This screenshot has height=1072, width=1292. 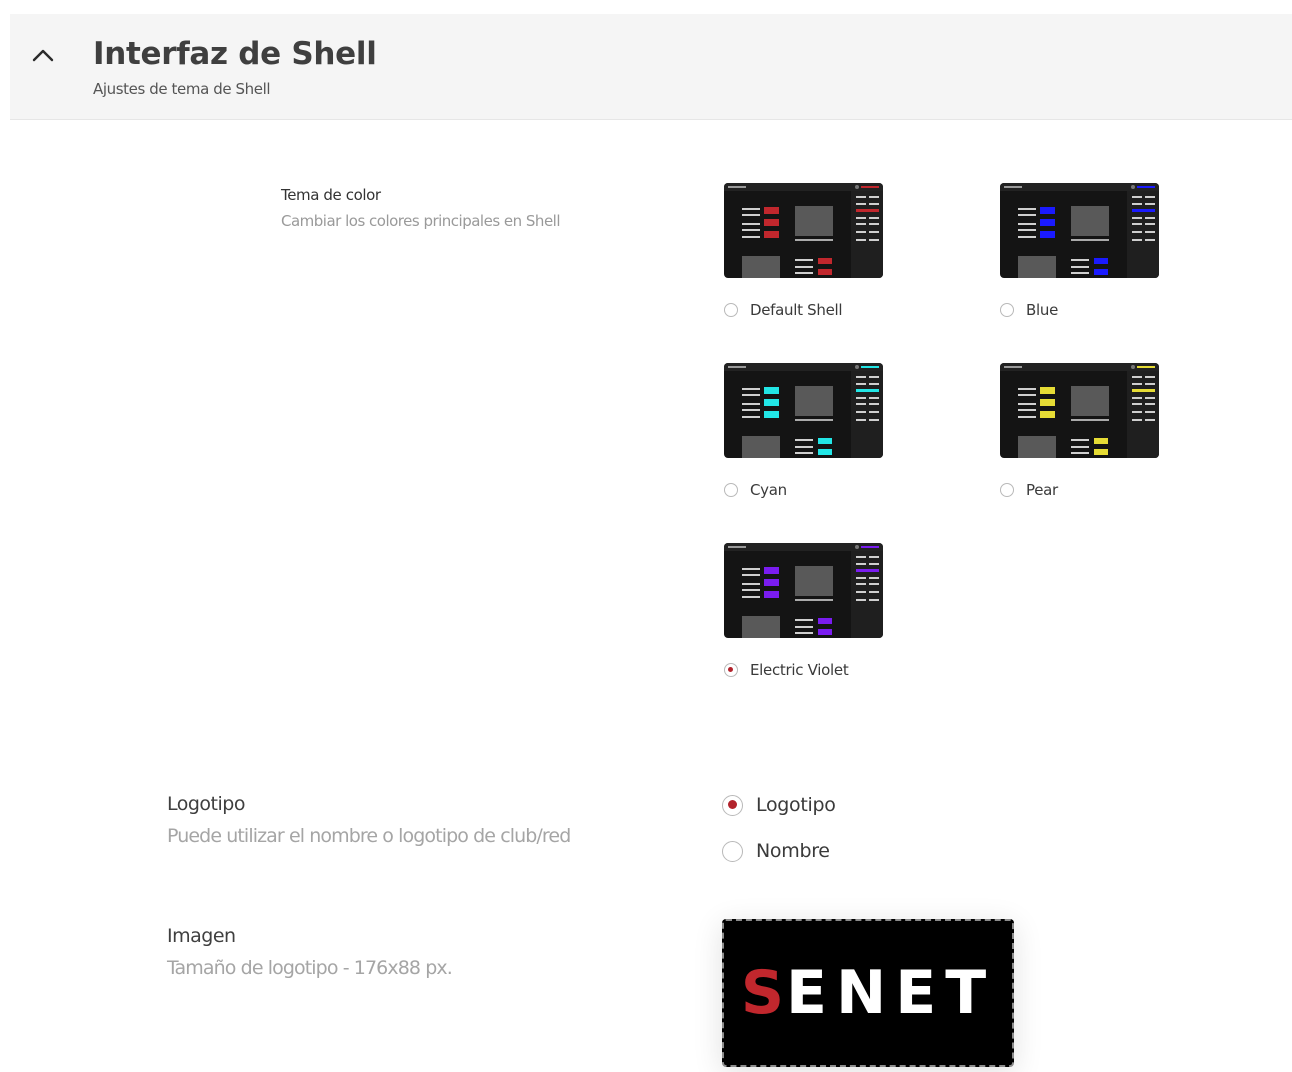 I want to click on logo-upload-area: S ENET, so click(x=868, y=993).